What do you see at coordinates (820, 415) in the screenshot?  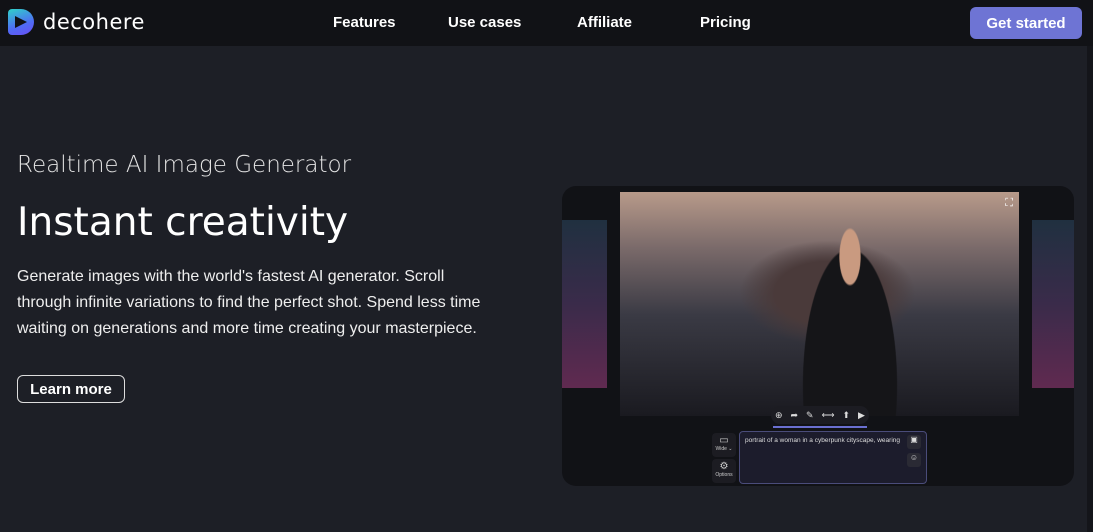 I see `image-toolbar: ⊕ ➦ ✎ ⟷ ⬆ ▶` at bounding box center [820, 415].